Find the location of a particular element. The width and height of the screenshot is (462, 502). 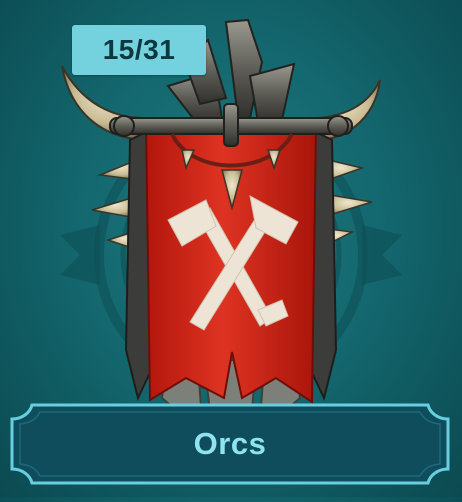

collection-count-text: 15/31 is located at coordinates (139, 49).